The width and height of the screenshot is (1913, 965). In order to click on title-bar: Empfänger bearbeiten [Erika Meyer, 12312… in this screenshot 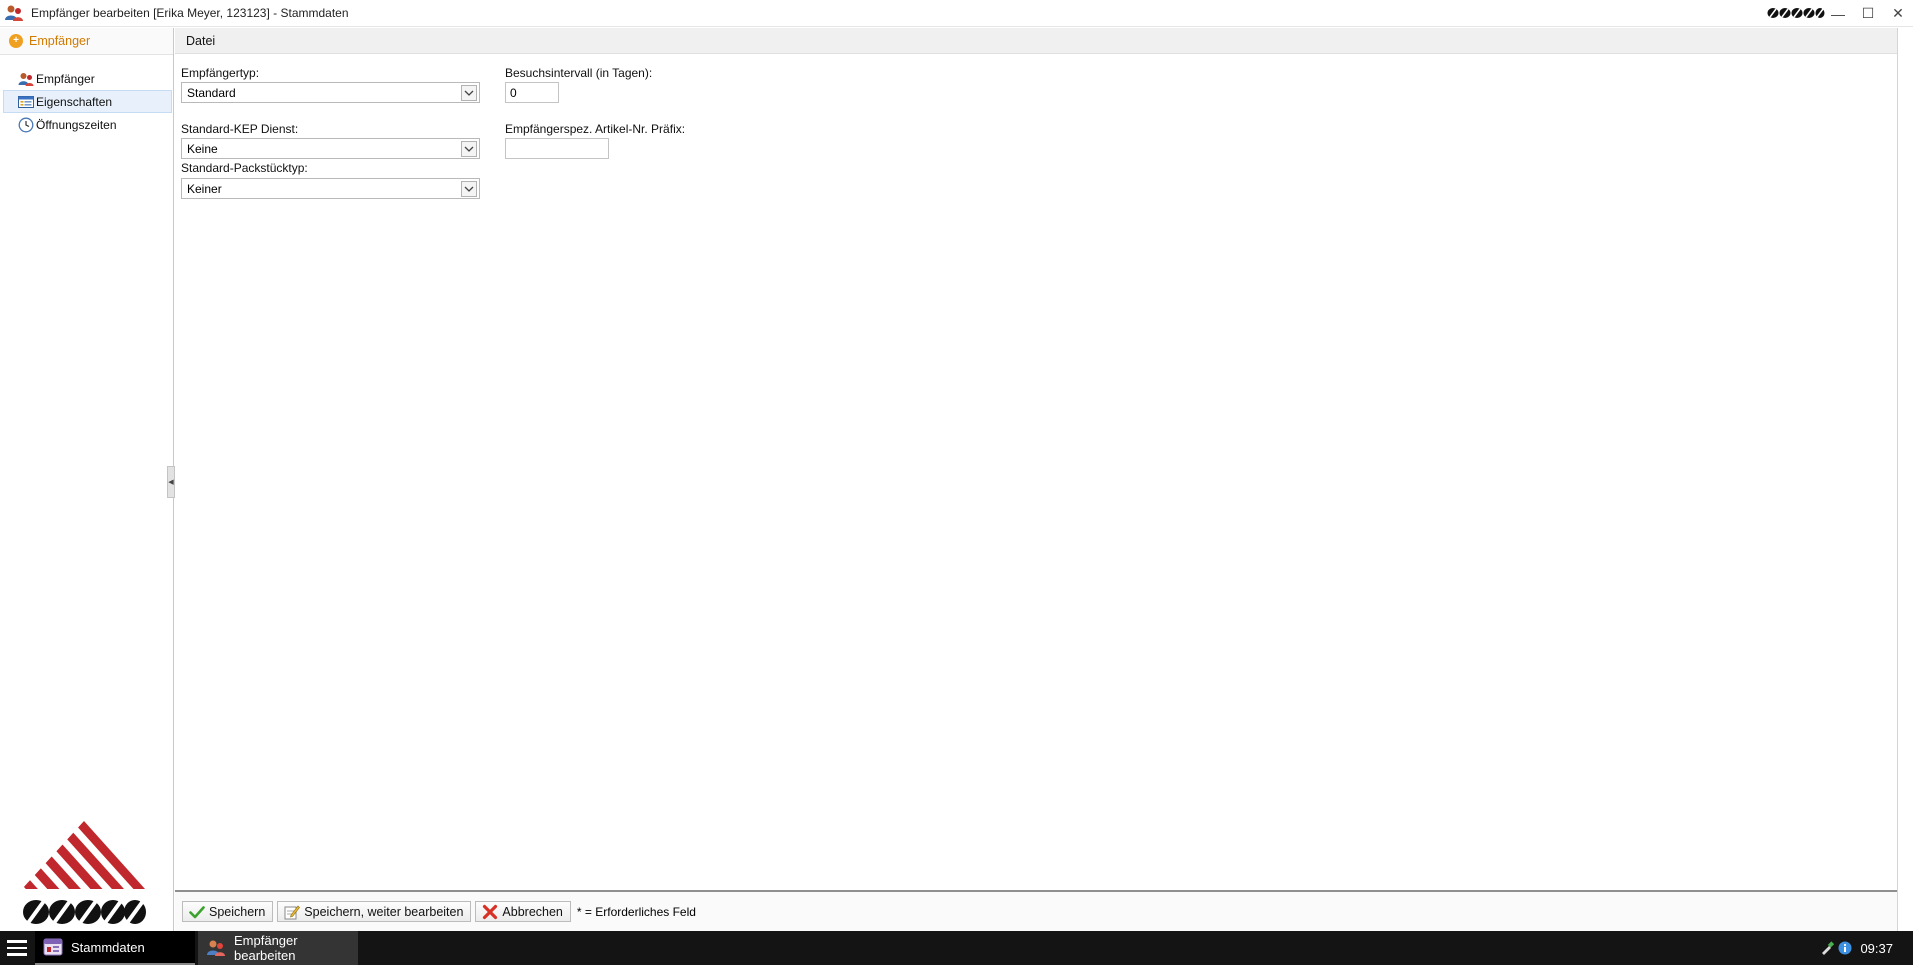, I will do `click(956, 13)`.